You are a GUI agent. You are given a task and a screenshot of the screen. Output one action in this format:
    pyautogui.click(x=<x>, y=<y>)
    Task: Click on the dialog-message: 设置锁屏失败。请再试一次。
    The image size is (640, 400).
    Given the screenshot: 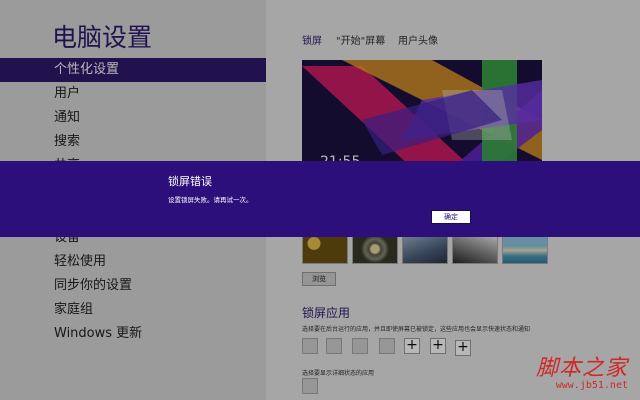 What is the action you would take?
    pyautogui.click(x=210, y=200)
    